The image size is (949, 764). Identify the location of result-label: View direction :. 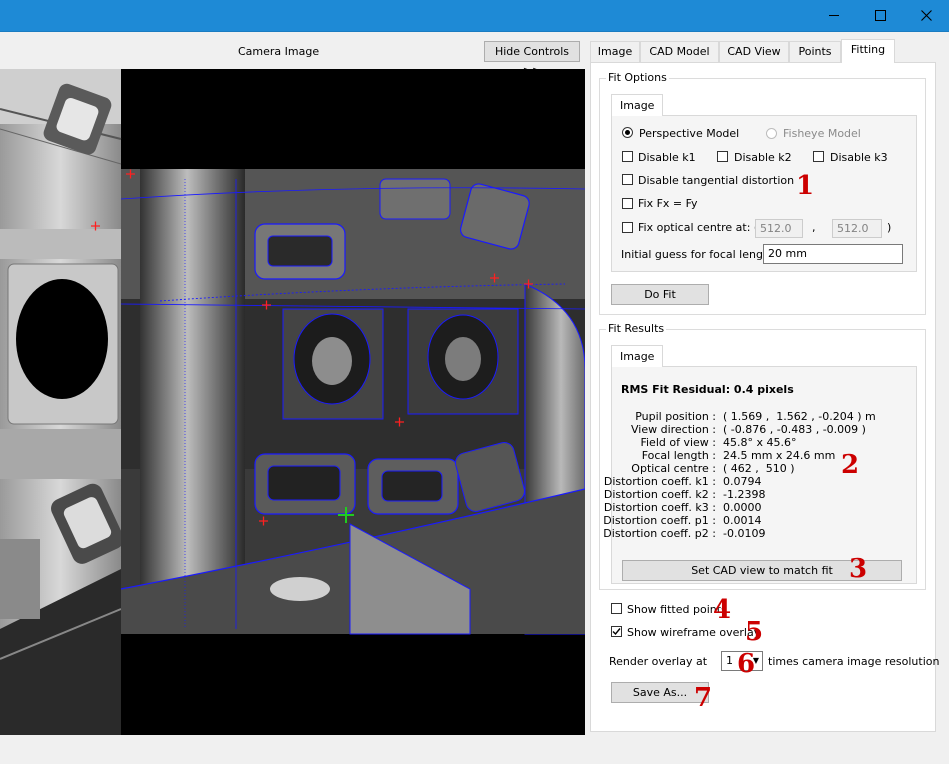
(673, 429).